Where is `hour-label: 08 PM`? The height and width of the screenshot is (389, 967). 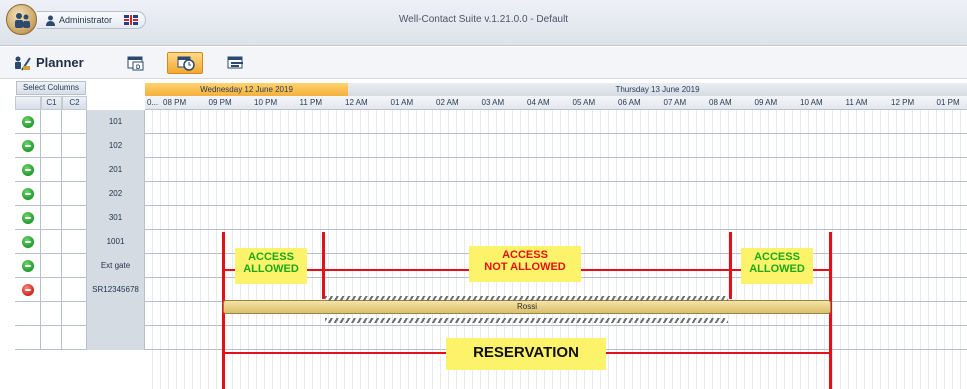
hour-label: 08 PM is located at coordinates (175, 102).